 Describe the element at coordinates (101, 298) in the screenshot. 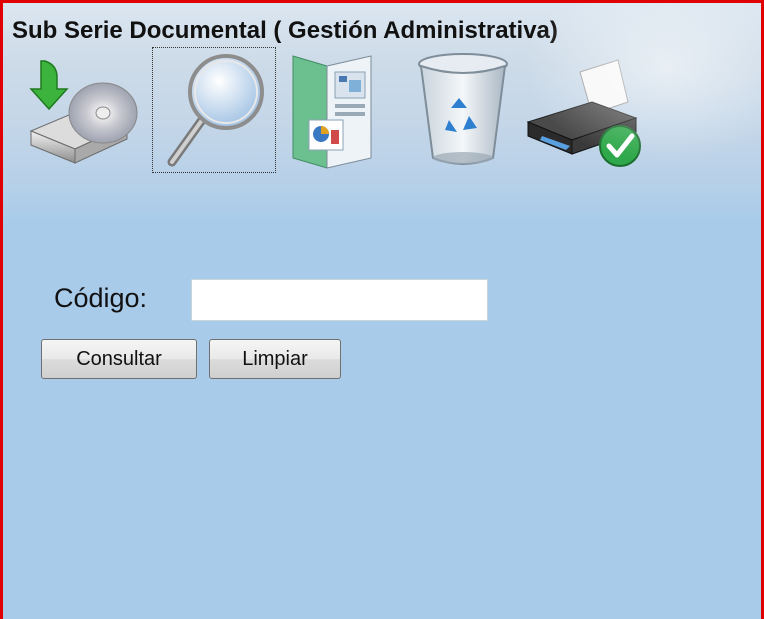

I see `codigo-label: Código:` at that location.